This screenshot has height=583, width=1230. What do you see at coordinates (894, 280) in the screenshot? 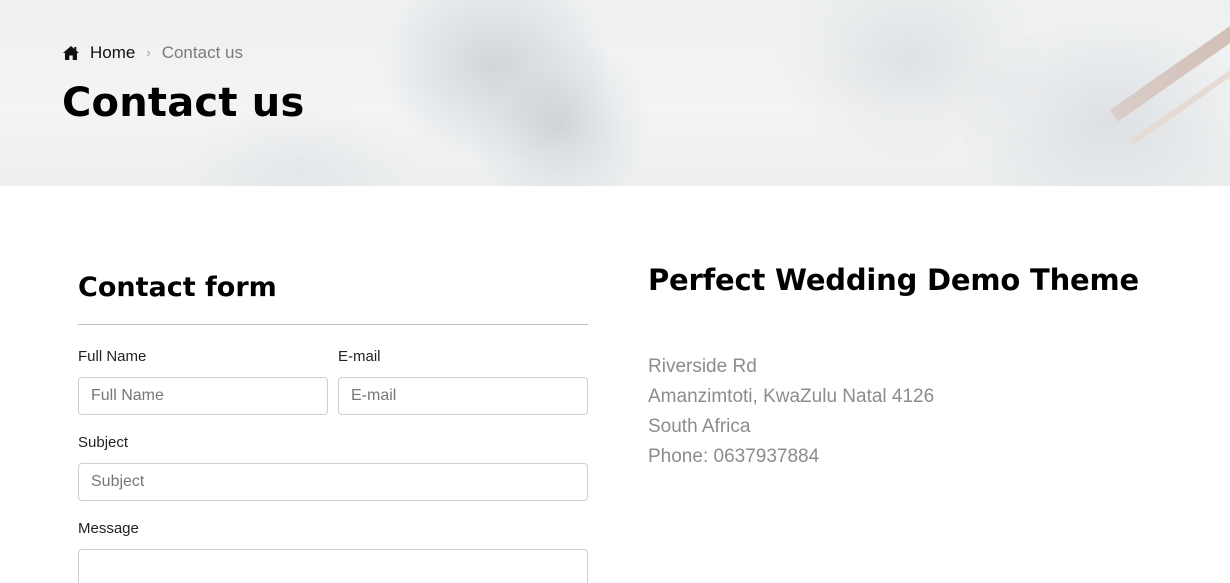
I see `site-name-heading: Perfect Wedding Demo Theme` at bounding box center [894, 280].